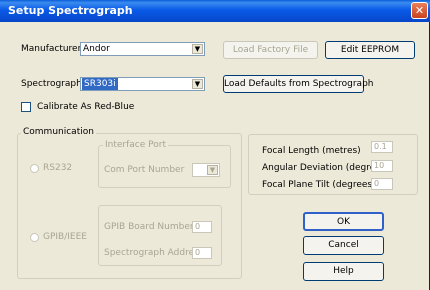 The image size is (430, 290). Describe the element at coordinates (58, 132) in the screenshot. I see `communication-legend: Communication` at that location.